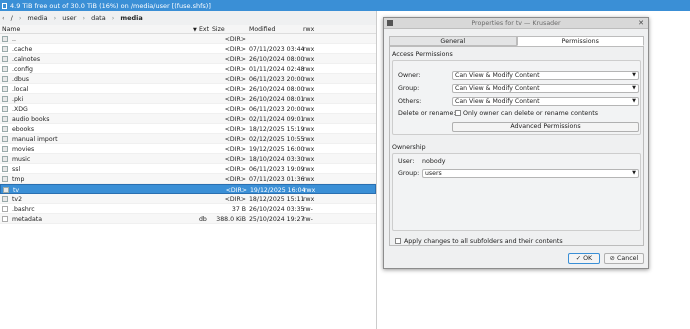 The image size is (690, 329). Describe the element at coordinates (37, 18) in the screenshot. I see `breadcrumb-item: media` at that location.